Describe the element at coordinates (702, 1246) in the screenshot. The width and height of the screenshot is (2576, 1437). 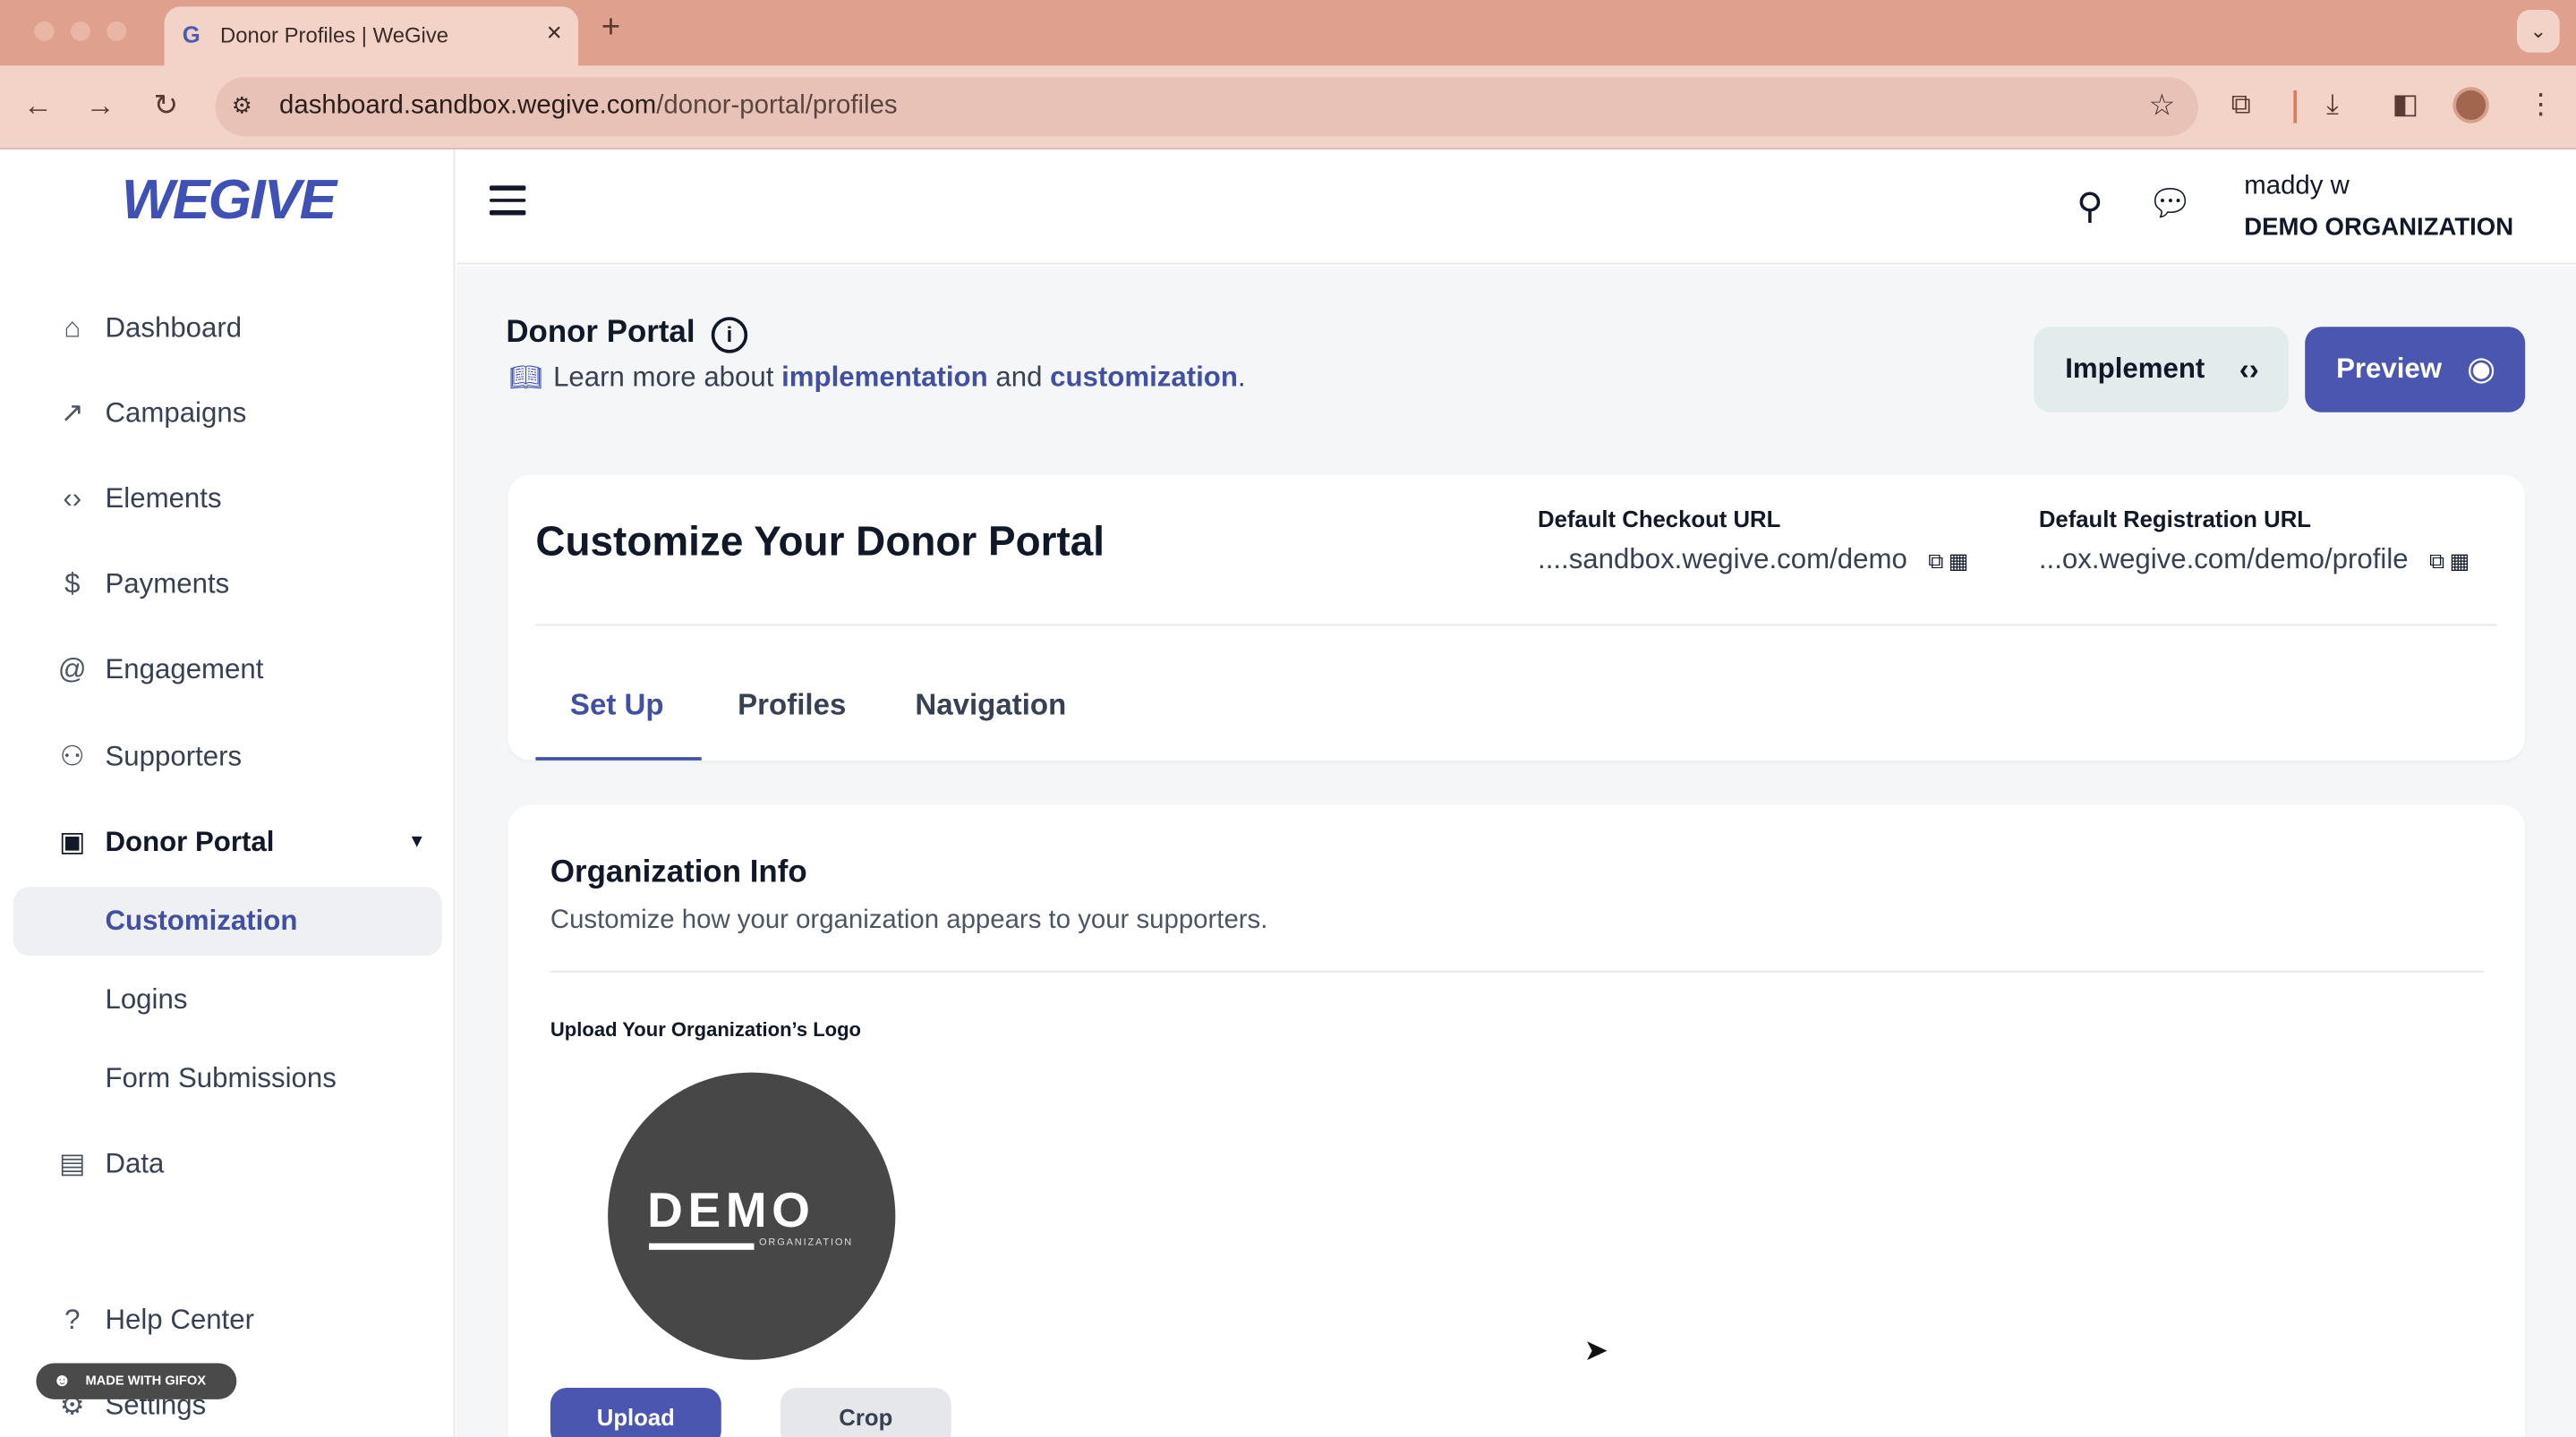
I see `logo-underline` at that location.